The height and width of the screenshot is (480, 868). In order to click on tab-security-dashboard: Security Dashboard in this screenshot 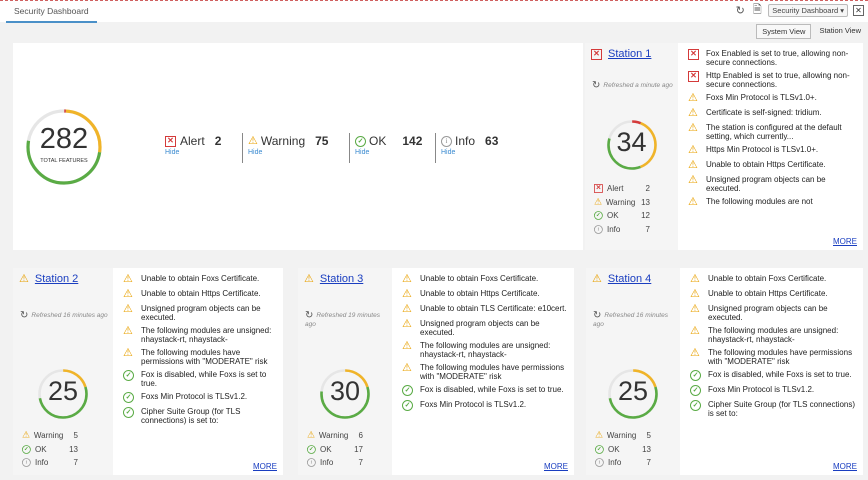, I will do `click(51, 13)`.